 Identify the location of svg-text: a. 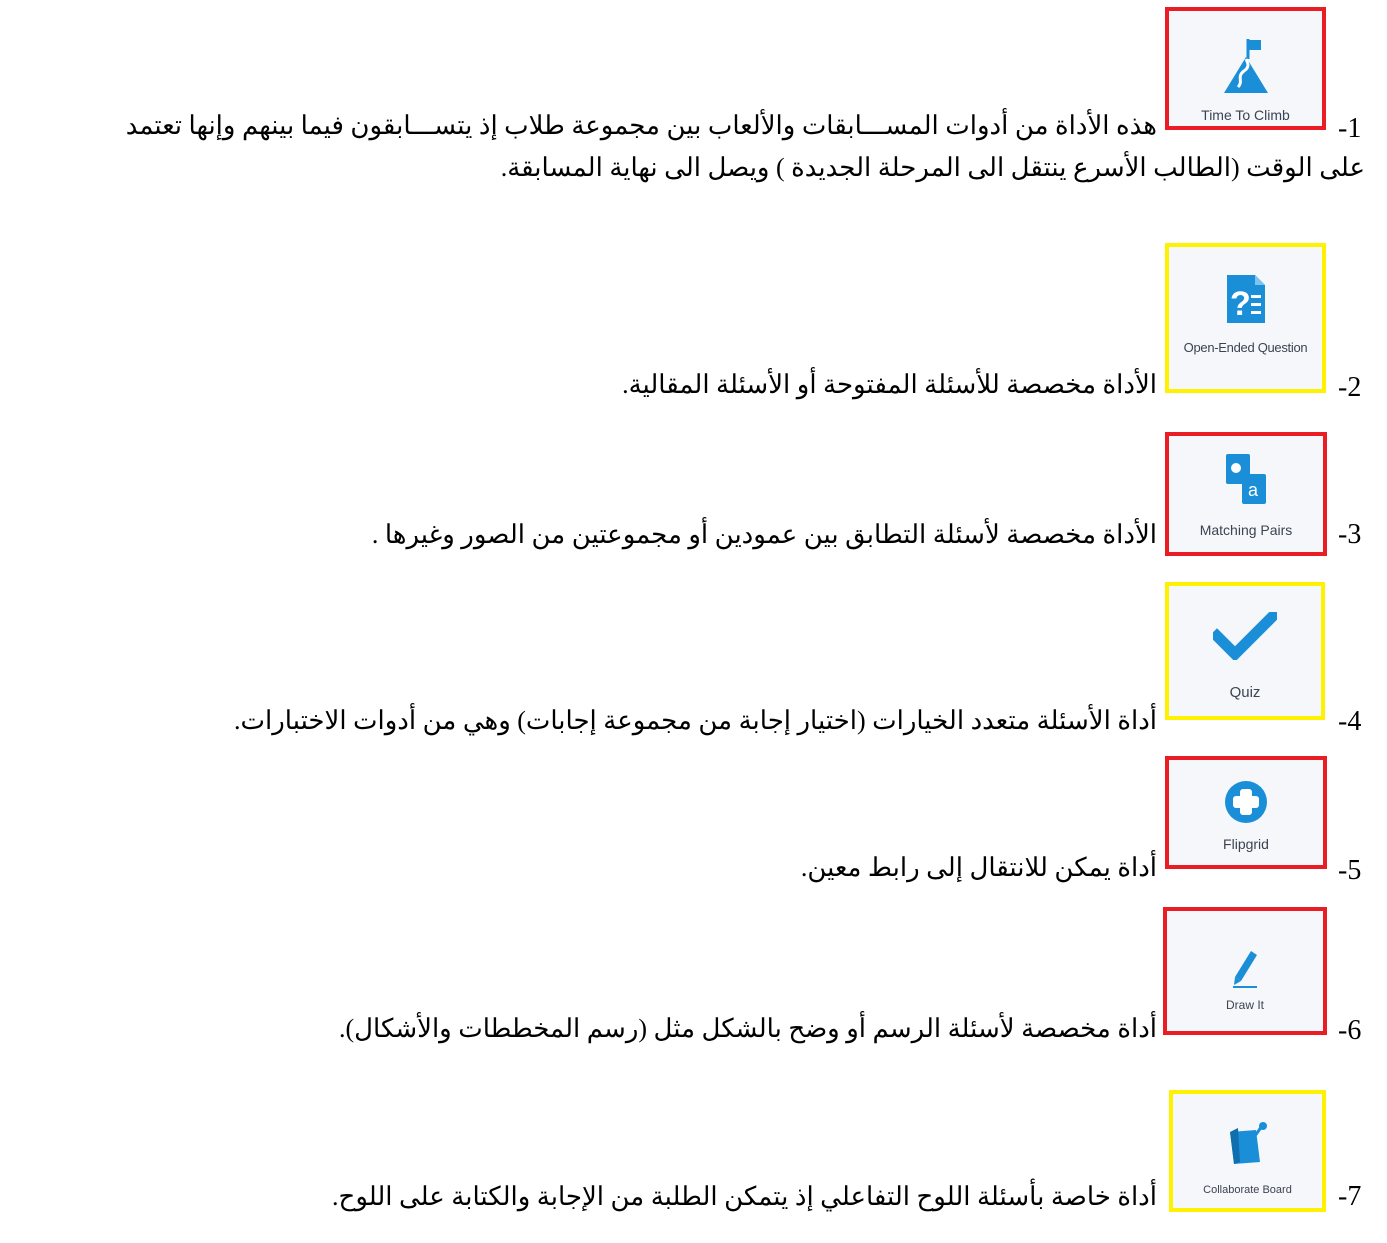
(1253, 490).